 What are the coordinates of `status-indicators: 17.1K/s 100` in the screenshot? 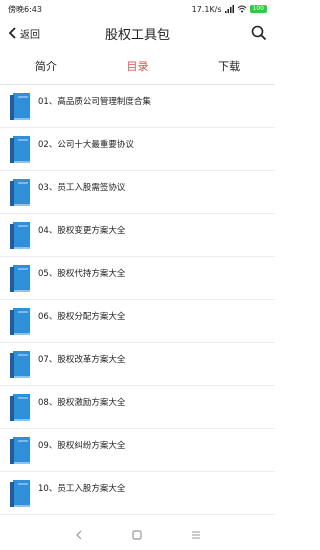 It's located at (229, 9).